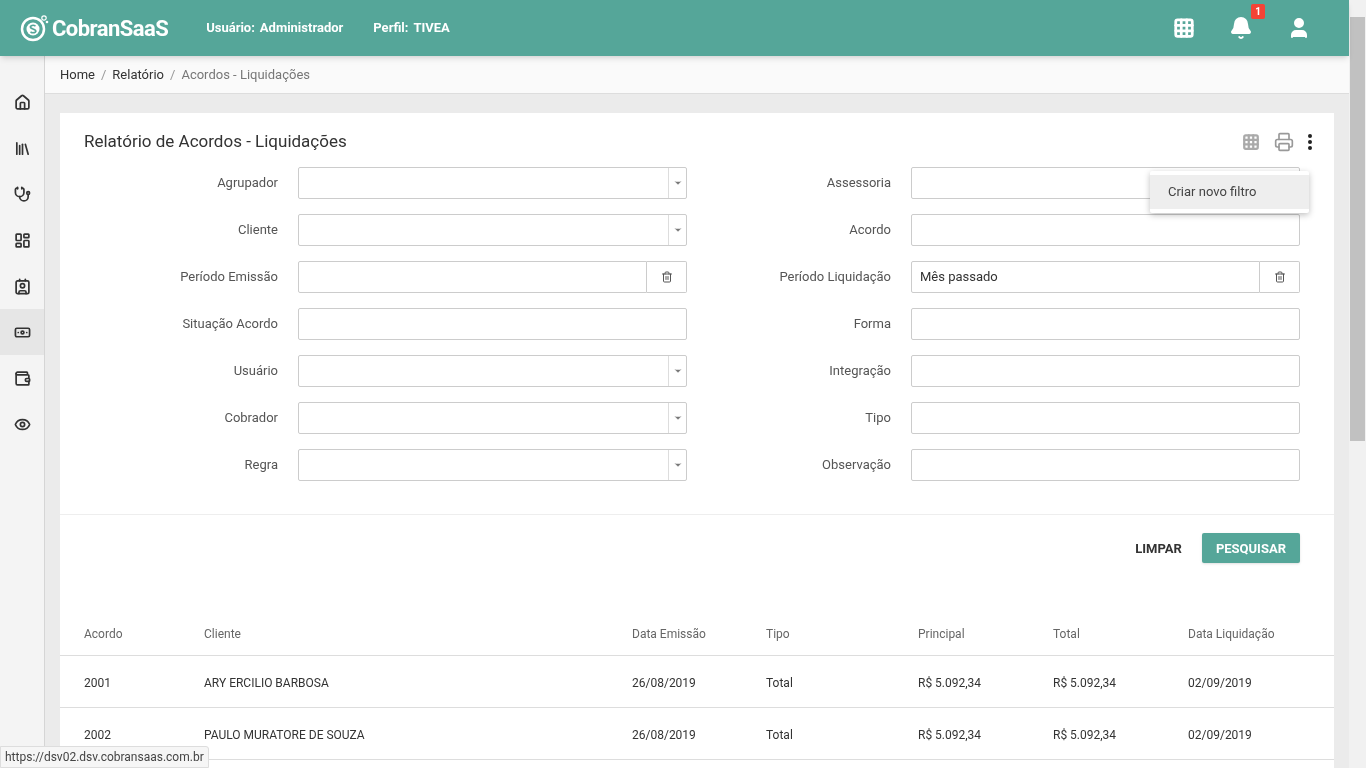  Describe the element at coordinates (284, 734) in the screenshot. I see `table-cell: PAULO MURATORE DE SOUZA` at that location.